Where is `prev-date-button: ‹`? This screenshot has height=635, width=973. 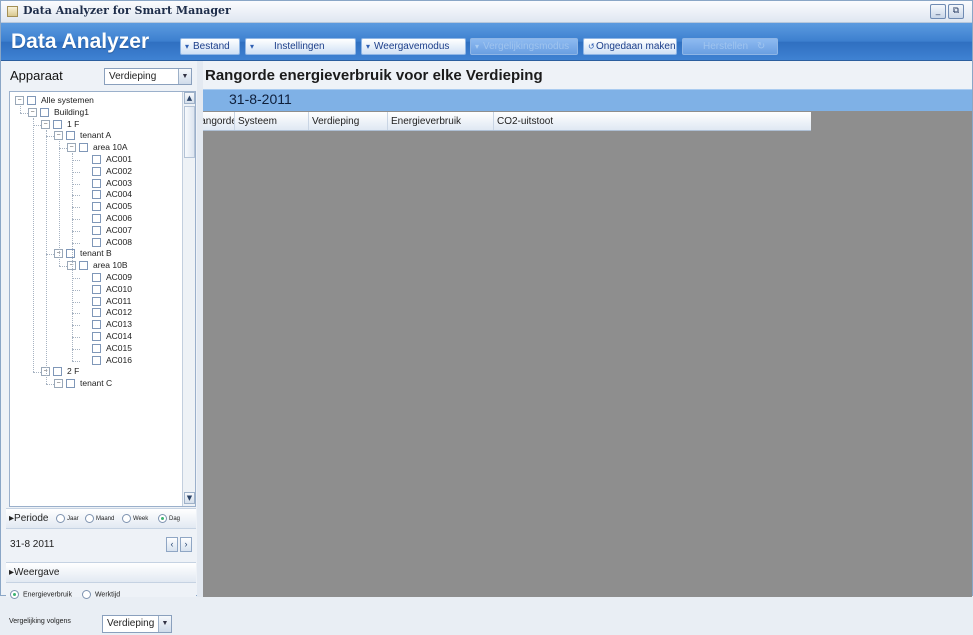
prev-date-button: ‹ is located at coordinates (172, 544).